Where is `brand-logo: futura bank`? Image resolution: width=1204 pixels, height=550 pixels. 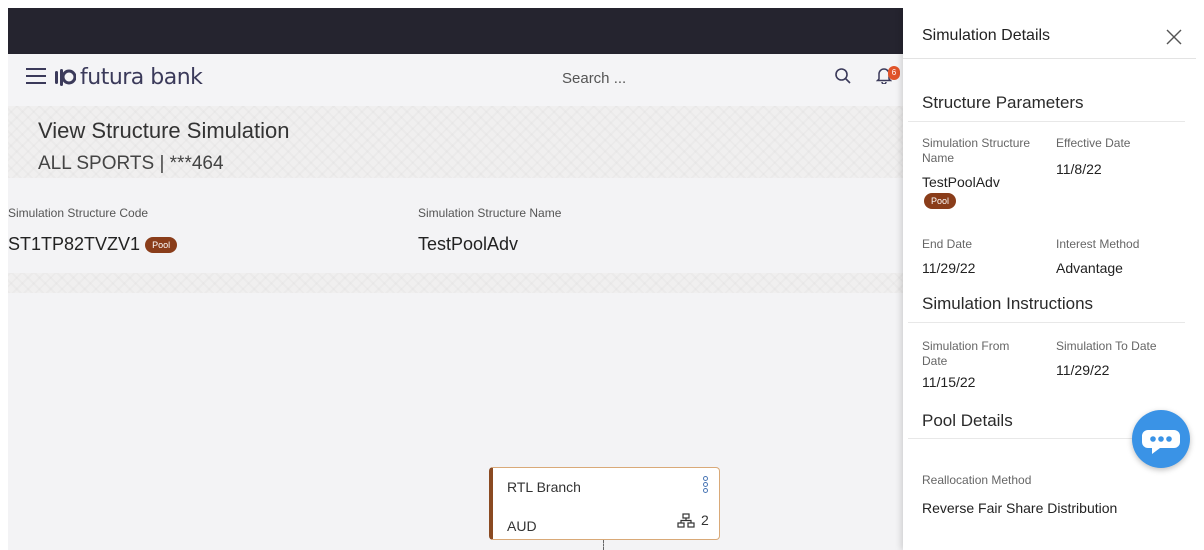 brand-logo: futura bank is located at coordinates (128, 77).